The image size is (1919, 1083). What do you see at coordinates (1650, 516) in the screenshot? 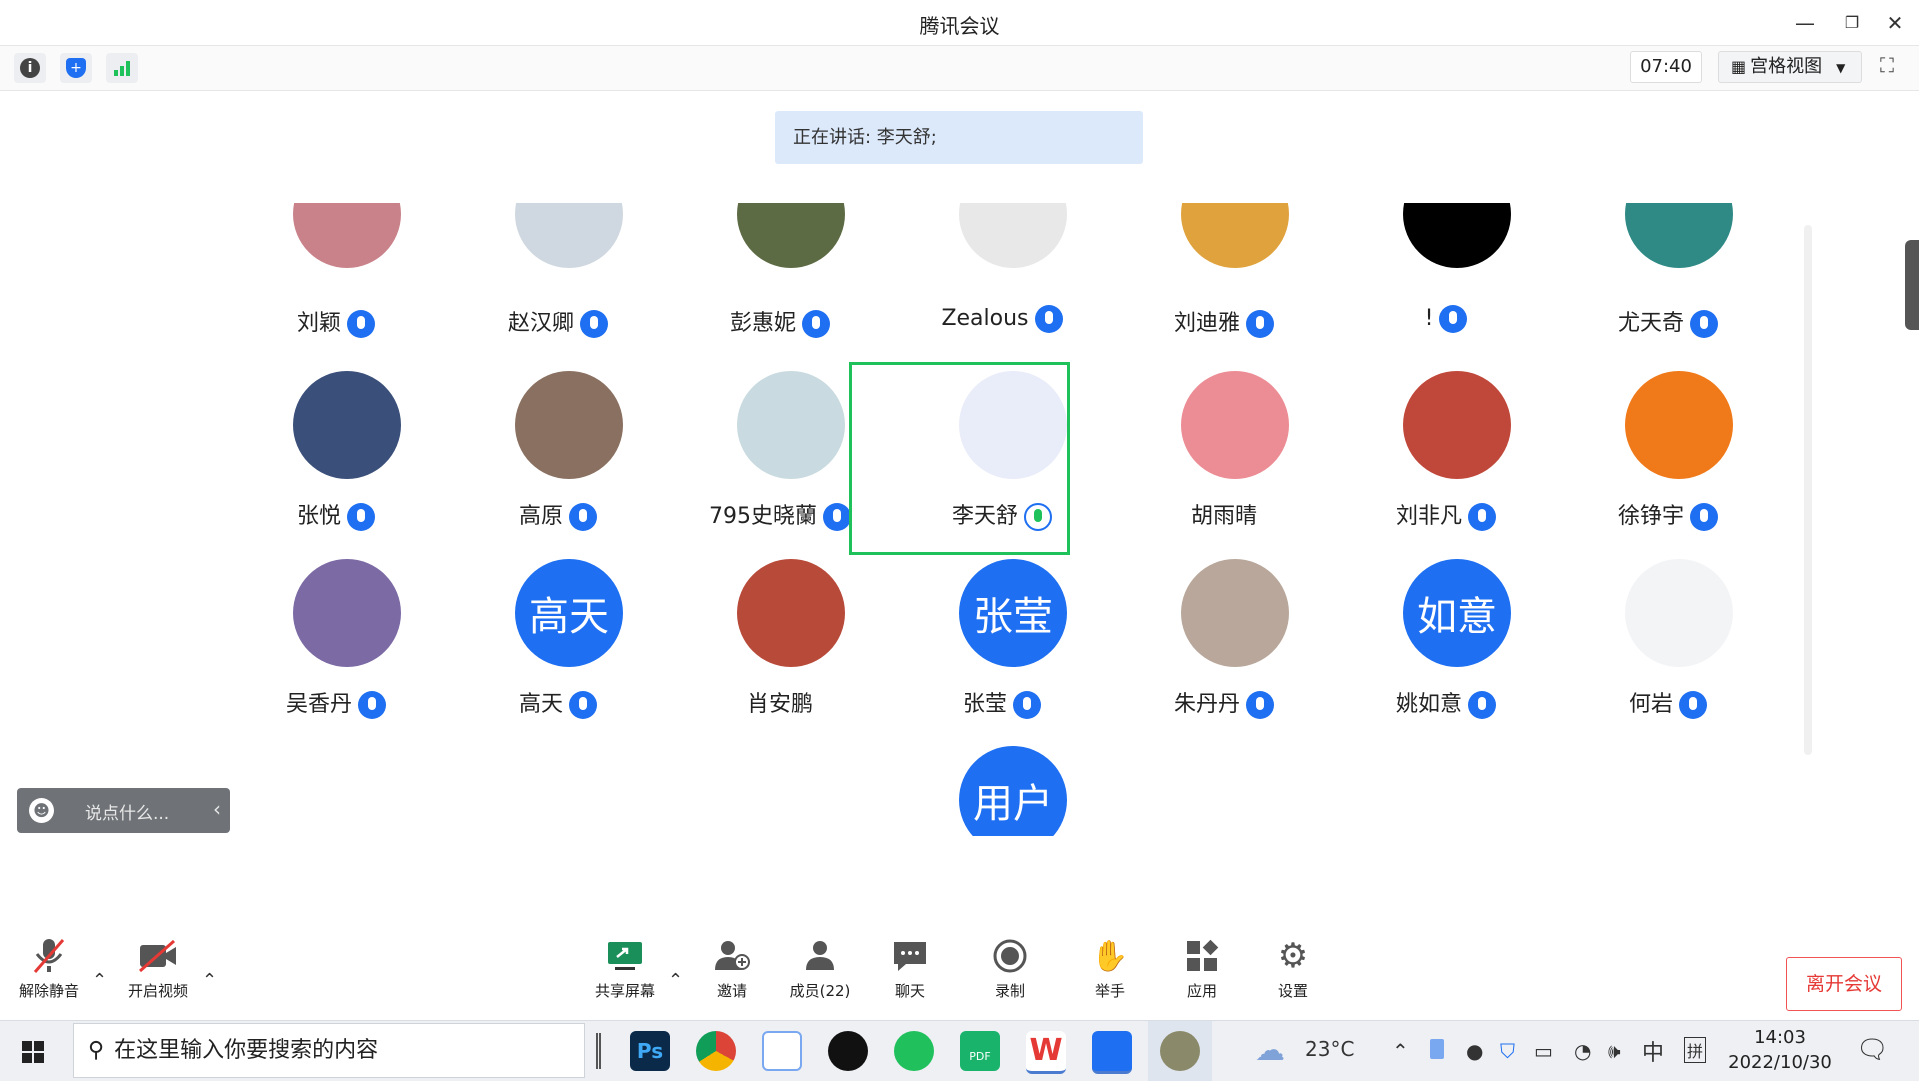
I see `participant-name: 徐铮宇` at bounding box center [1650, 516].